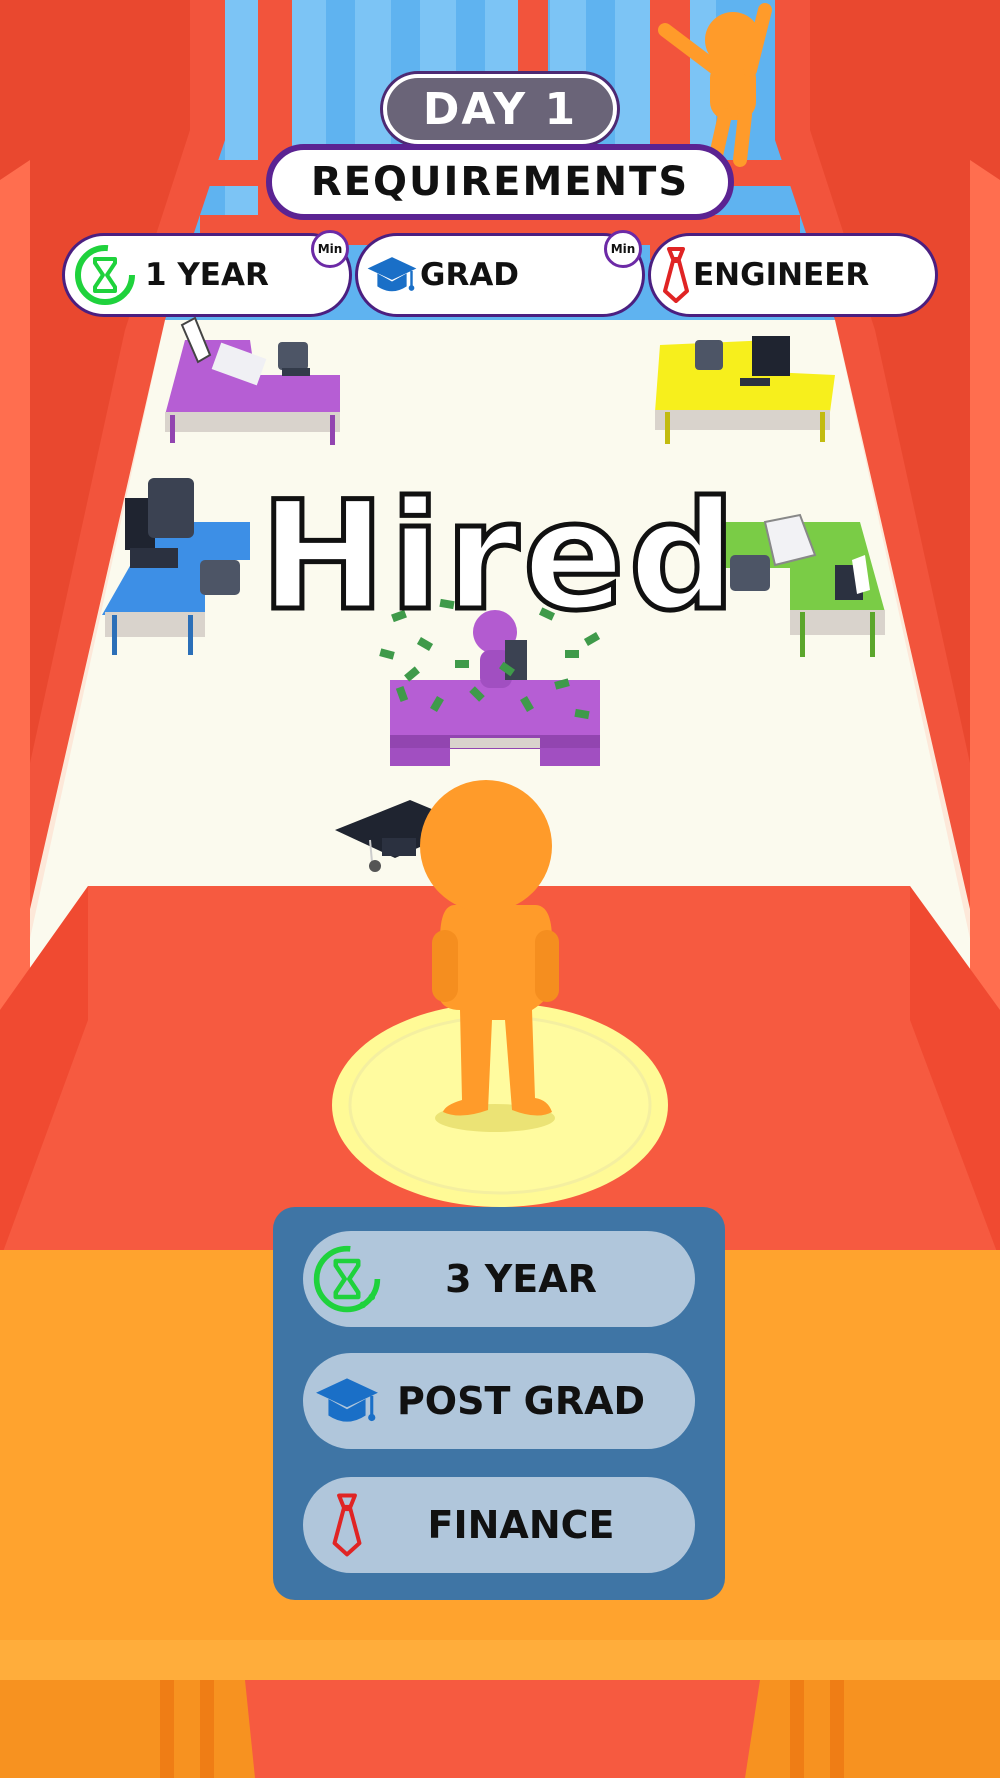 This screenshot has width=1000, height=1778. I want to click on candidate-profession-option: FINANCE, so click(499, 1525).